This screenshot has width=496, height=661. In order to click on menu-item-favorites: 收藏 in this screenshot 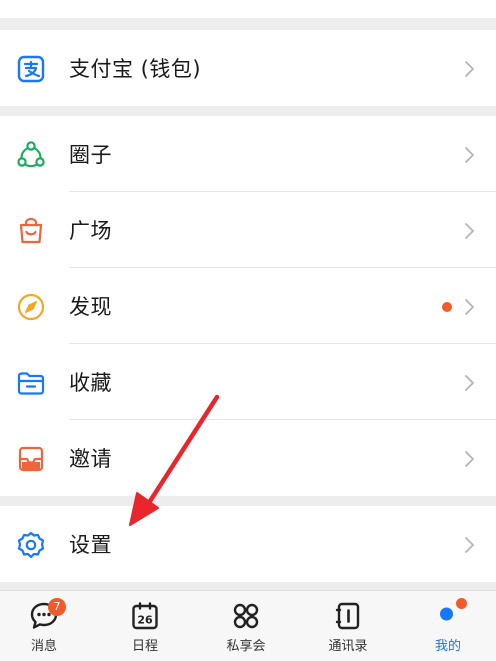, I will do `click(248, 382)`.